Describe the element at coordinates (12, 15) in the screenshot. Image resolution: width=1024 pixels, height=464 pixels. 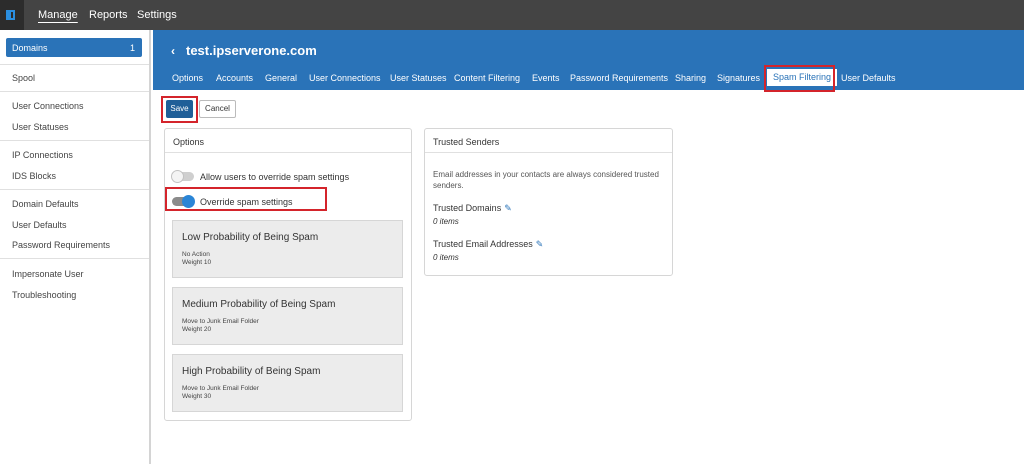
I see `app-logo-icon` at that location.